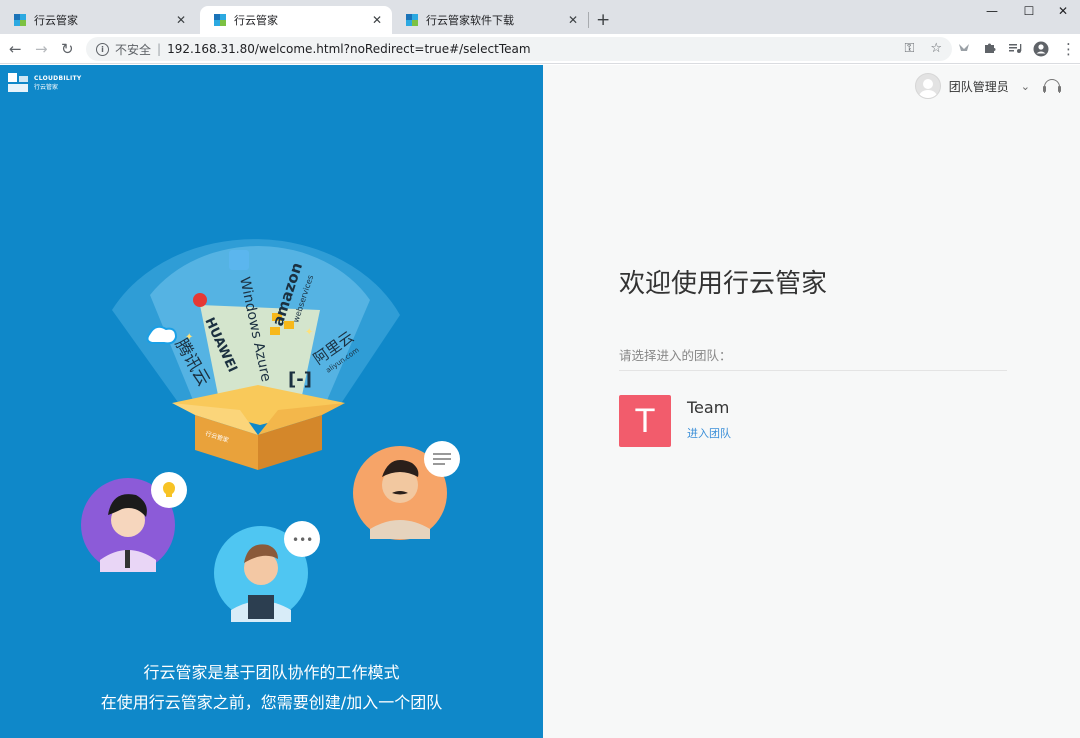 The height and width of the screenshot is (738, 1080). Describe the element at coordinates (964, 50) in the screenshot. I see `bird-icon` at that location.